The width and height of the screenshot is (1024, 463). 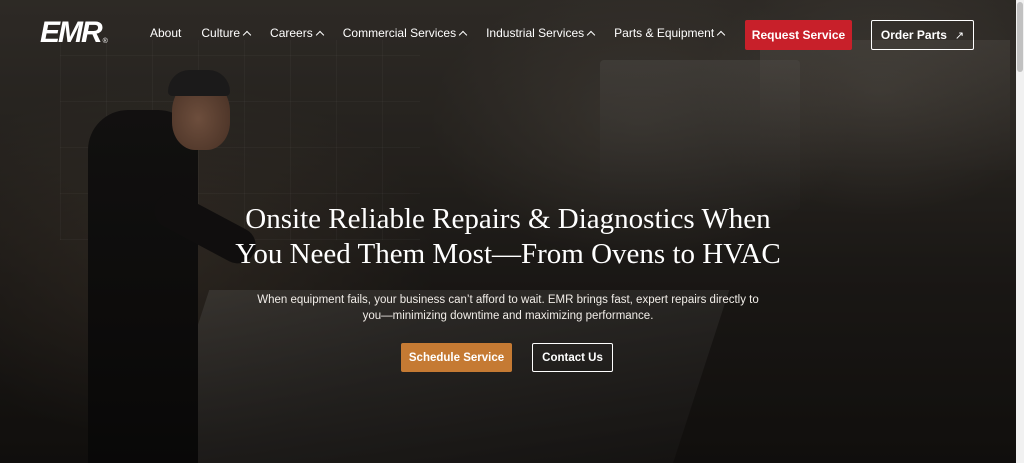 I want to click on emr-logo: EMR ®, so click(x=80, y=33).